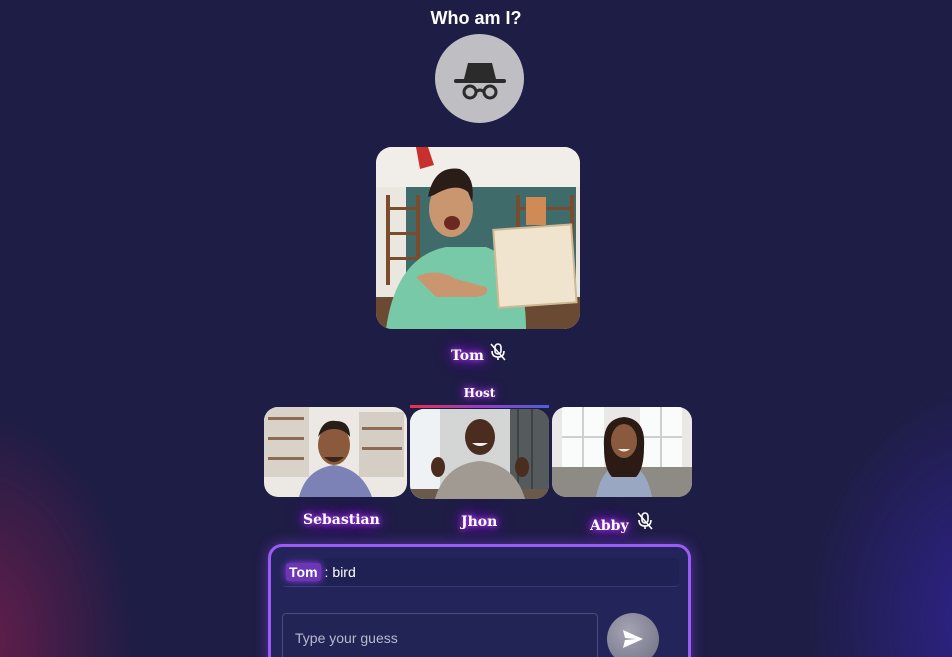 This screenshot has height=657, width=952. I want to click on incognito-avatar, so click(479, 78).